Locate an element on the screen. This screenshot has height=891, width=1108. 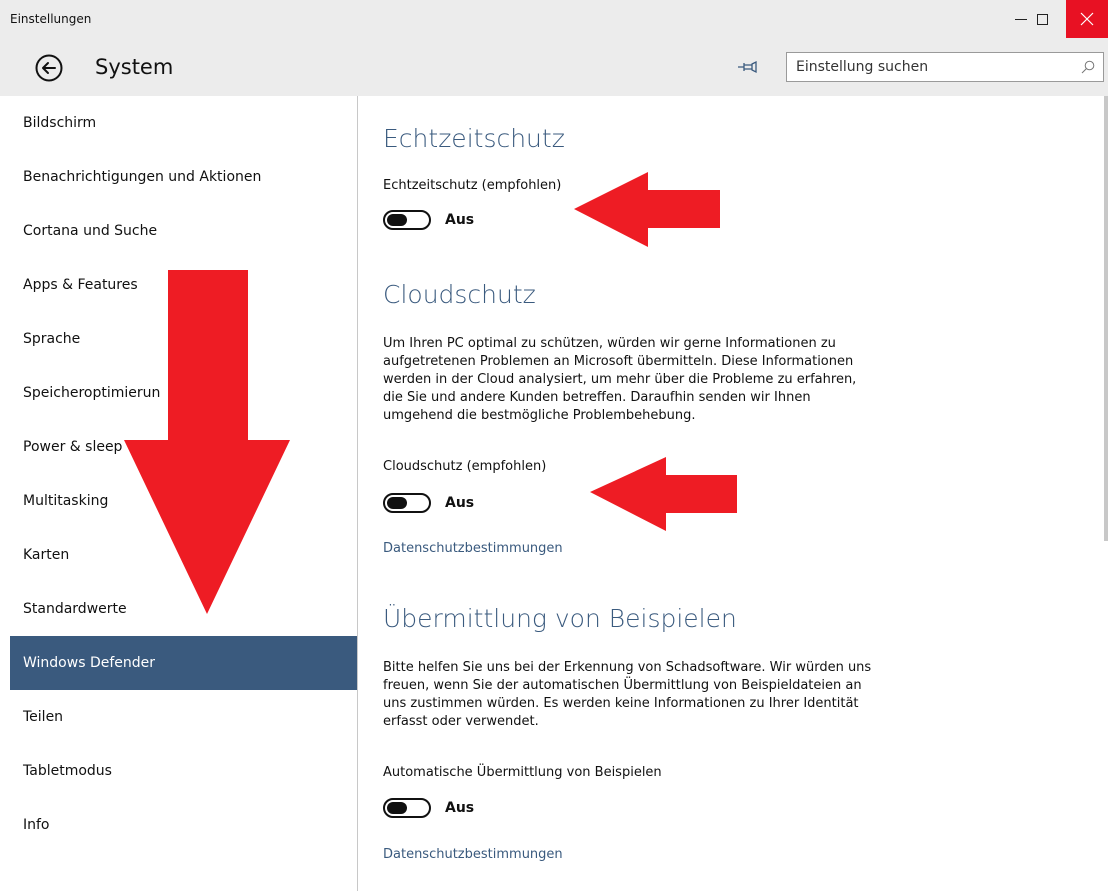
maximize-button is located at coordinates (1042, 19).